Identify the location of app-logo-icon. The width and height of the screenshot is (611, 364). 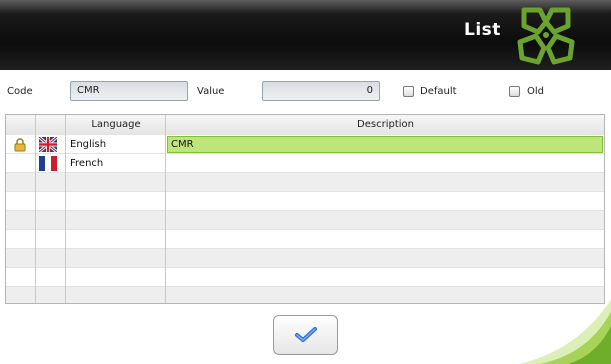
(546, 36).